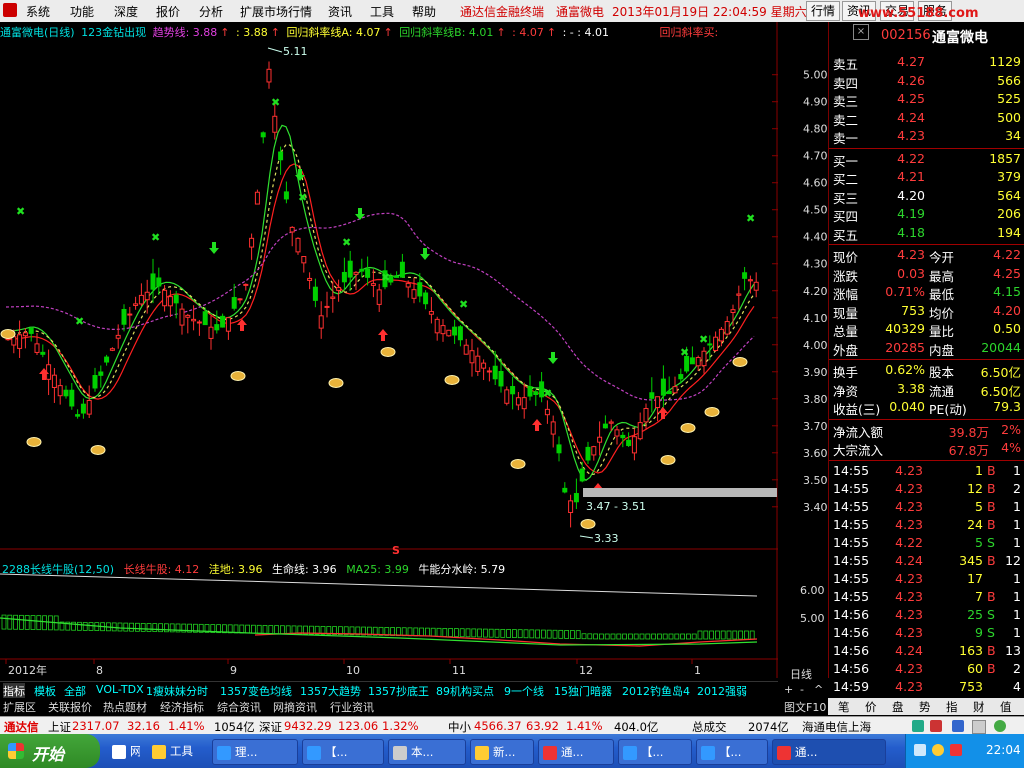 This screenshot has width=1024, height=768. I want to click on indicator-tab: VOL-TDX, so click(120, 689).